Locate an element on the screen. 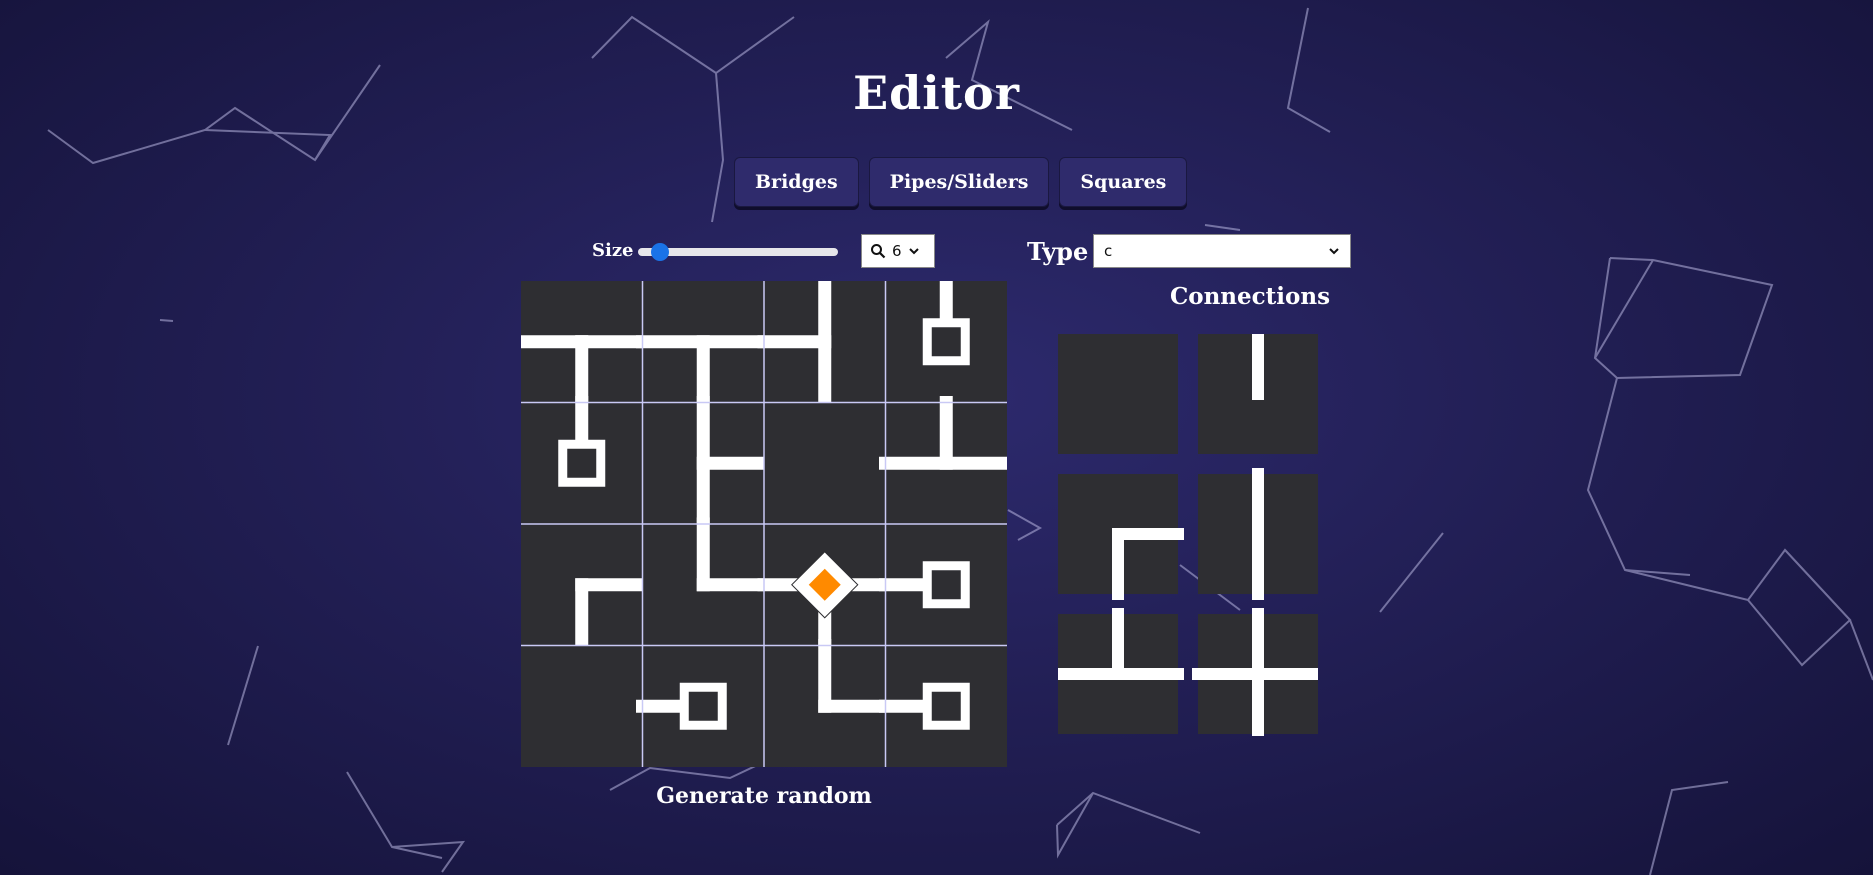 The width and height of the screenshot is (1873, 875). page-title: Editor is located at coordinates (936, 93).